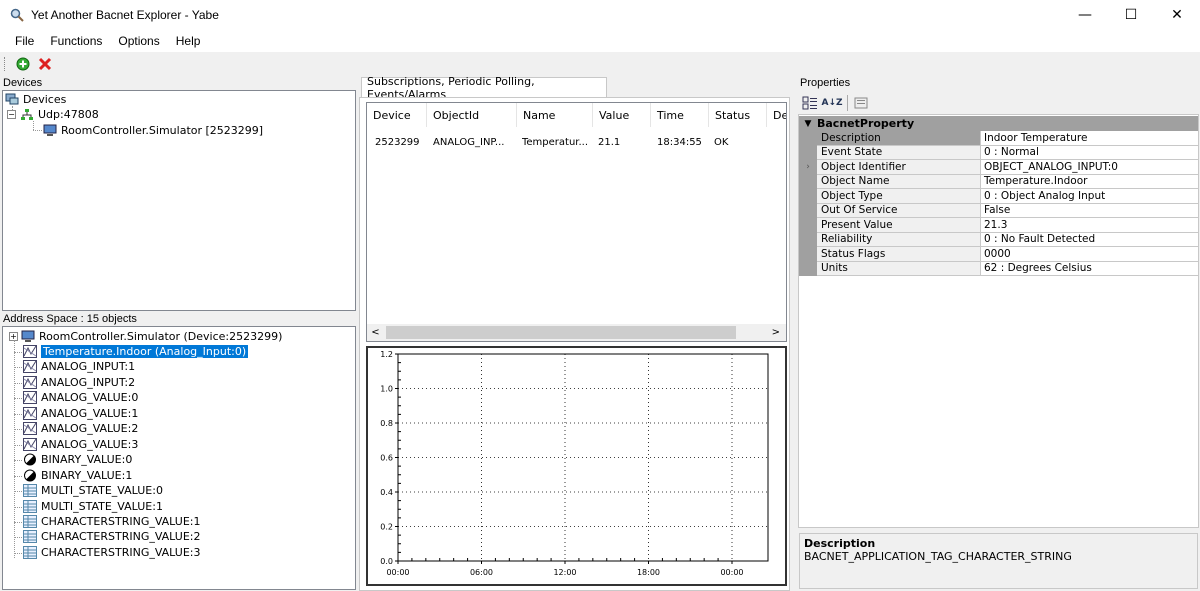 The image size is (1200, 591). I want to click on property-value: Temperature.Indoor, so click(1089, 181).